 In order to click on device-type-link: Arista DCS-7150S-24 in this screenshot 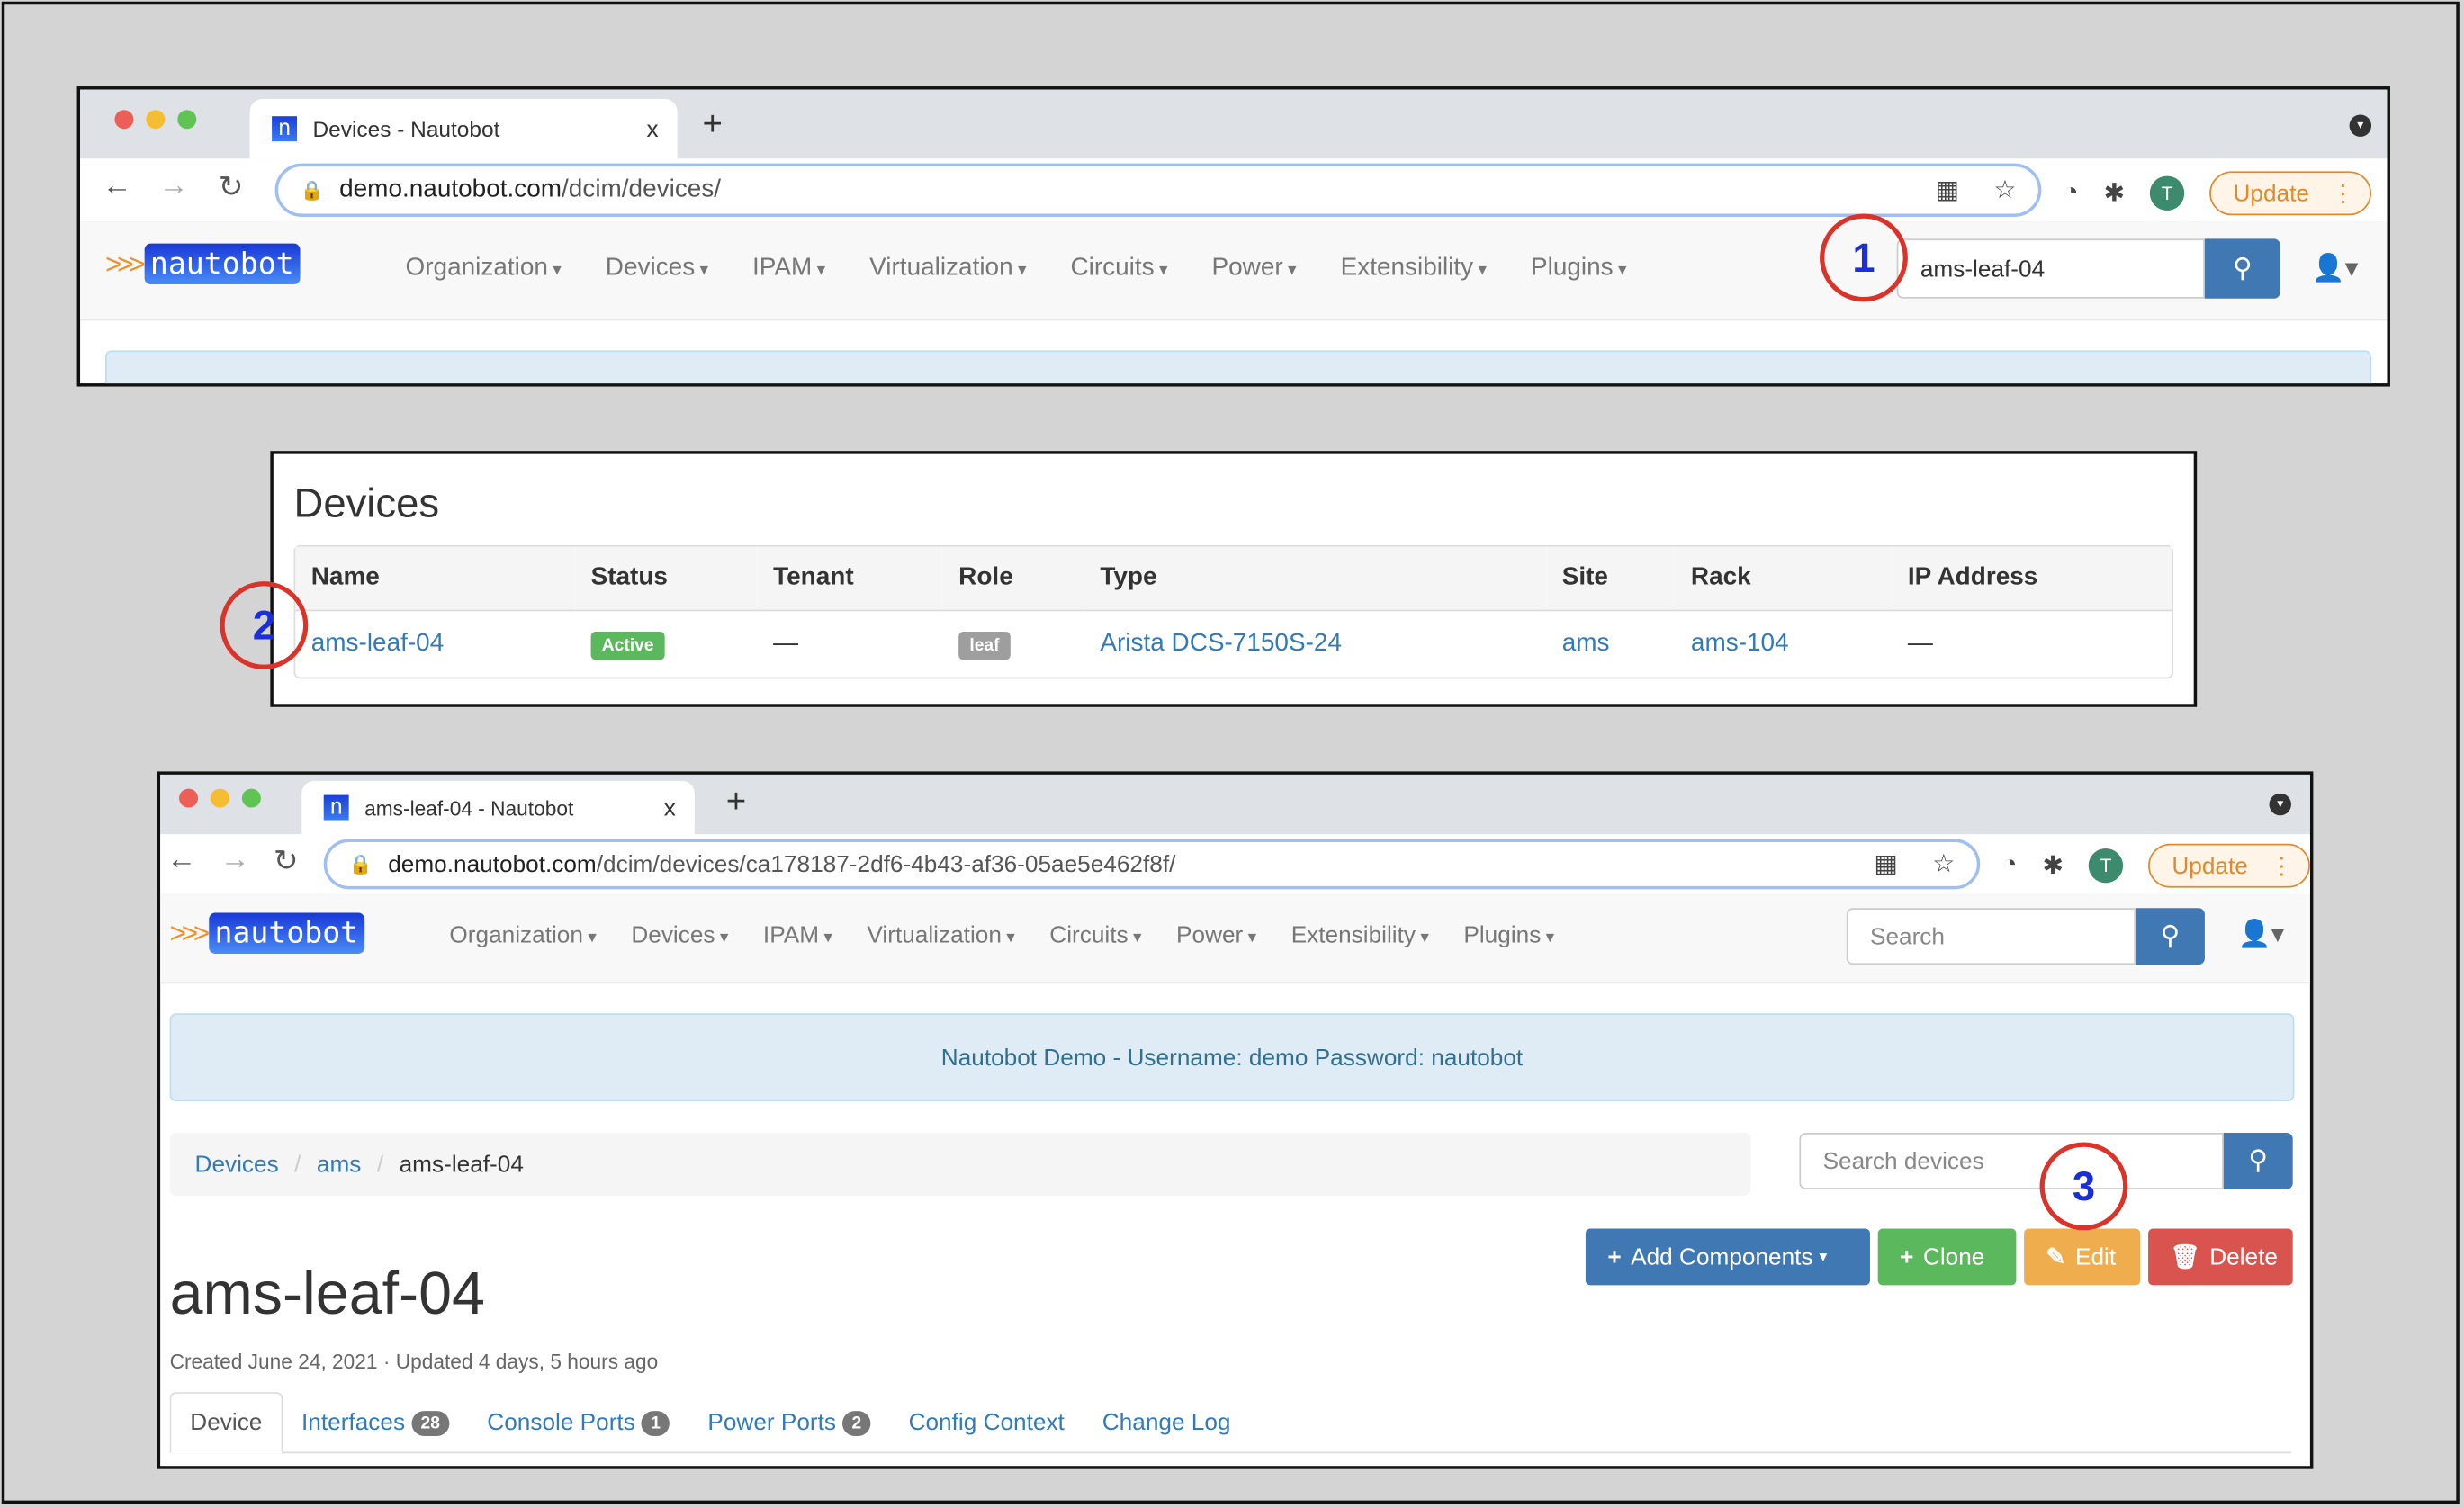, I will do `click(1221, 644)`.